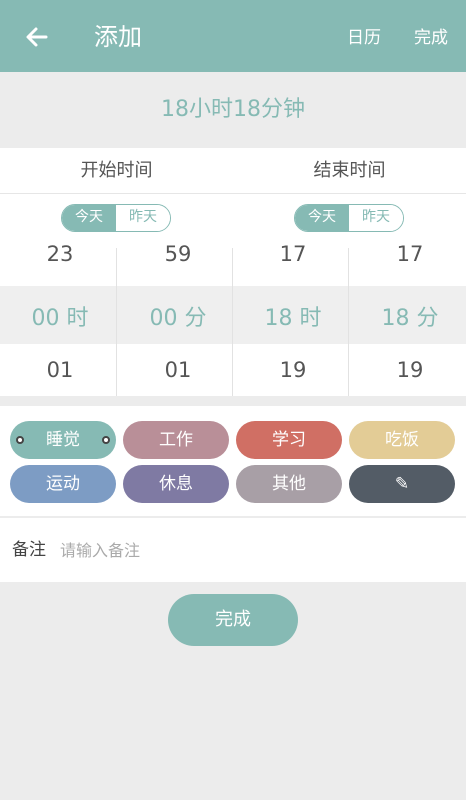  What do you see at coordinates (37, 37) in the screenshot?
I see `back-arrow-icon` at bounding box center [37, 37].